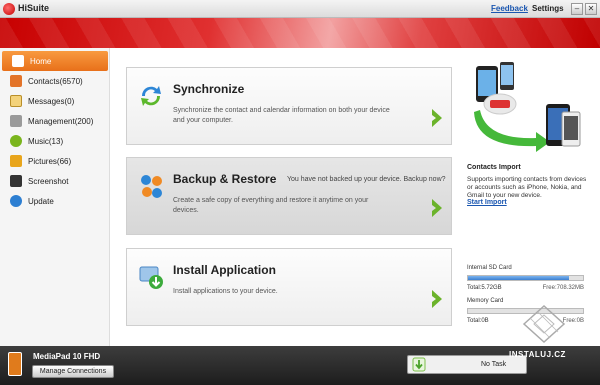 Image resolution: width=600 pixels, height=385 pixels. I want to click on sidebar-item-home: Home, so click(55, 61).